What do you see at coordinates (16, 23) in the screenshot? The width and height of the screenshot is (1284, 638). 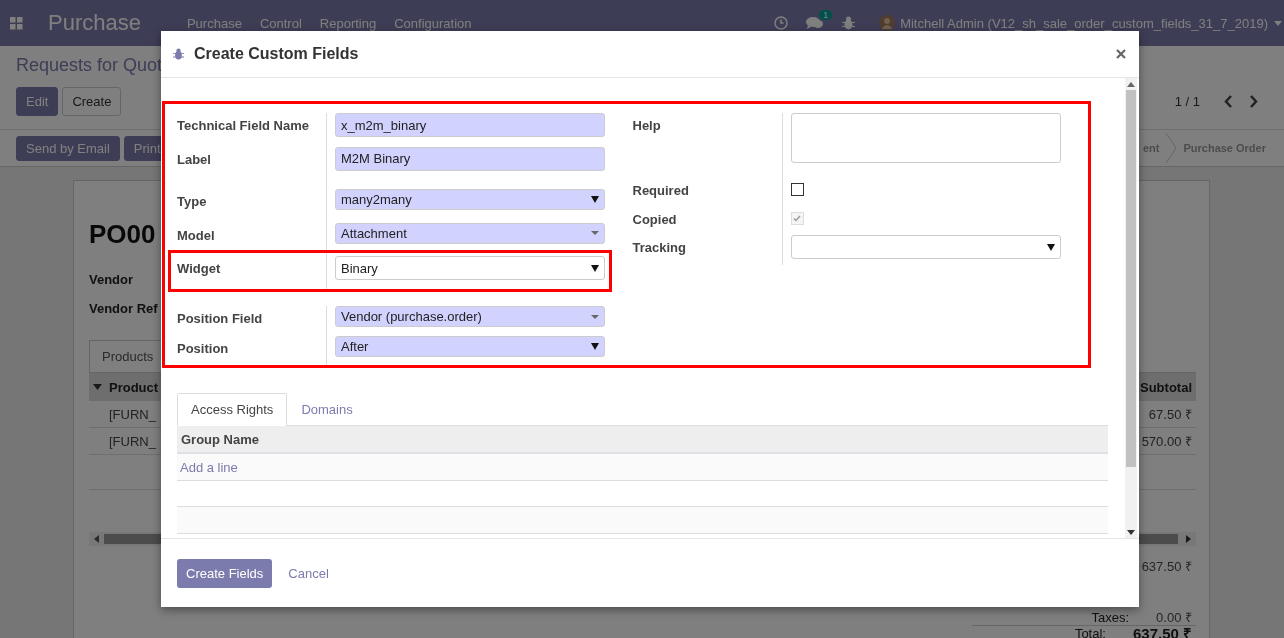 I see `apps-grid-icon` at bounding box center [16, 23].